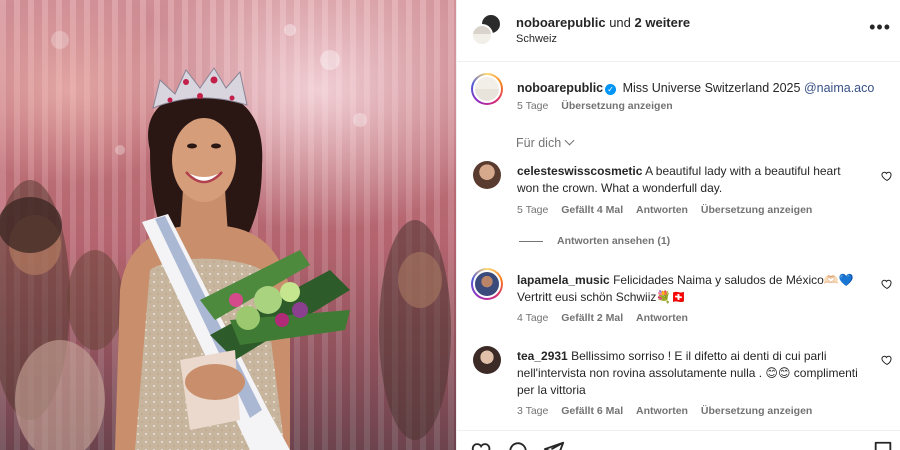 This screenshot has height=450, width=900. What do you see at coordinates (663, 22) in the screenshot?
I see `other-authors-link: 2 weitere` at bounding box center [663, 22].